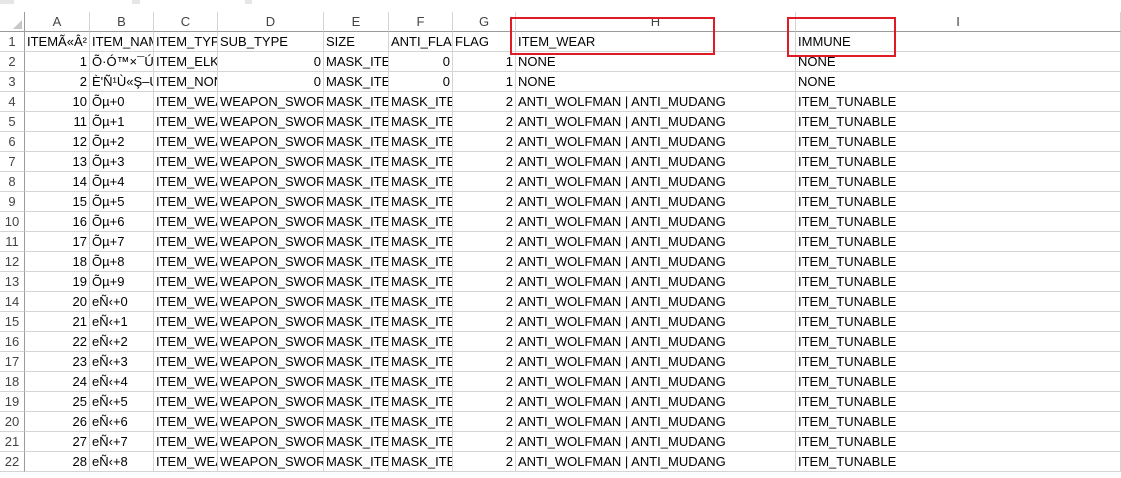  What do you see at coordinates (57, 22) in the screenshot?
I see `column-header-a: A` at bounding box center [57, 22].